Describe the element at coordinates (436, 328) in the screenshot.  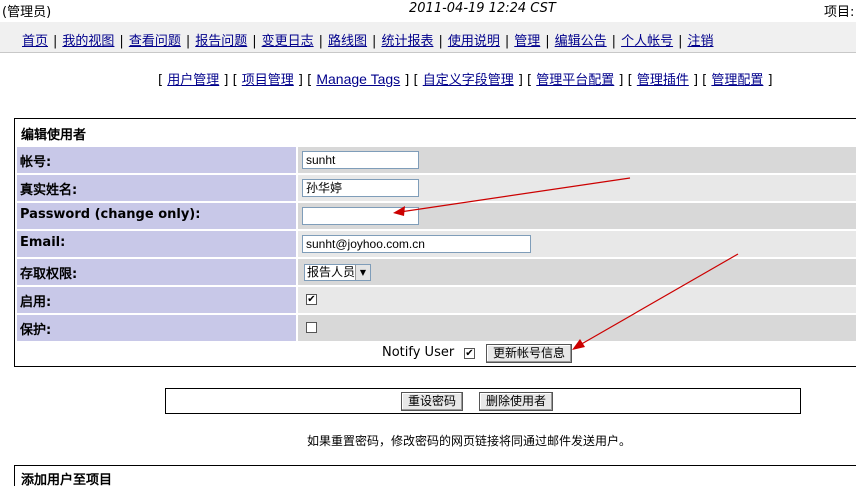
I see `protected-row: 保护:` at that location.